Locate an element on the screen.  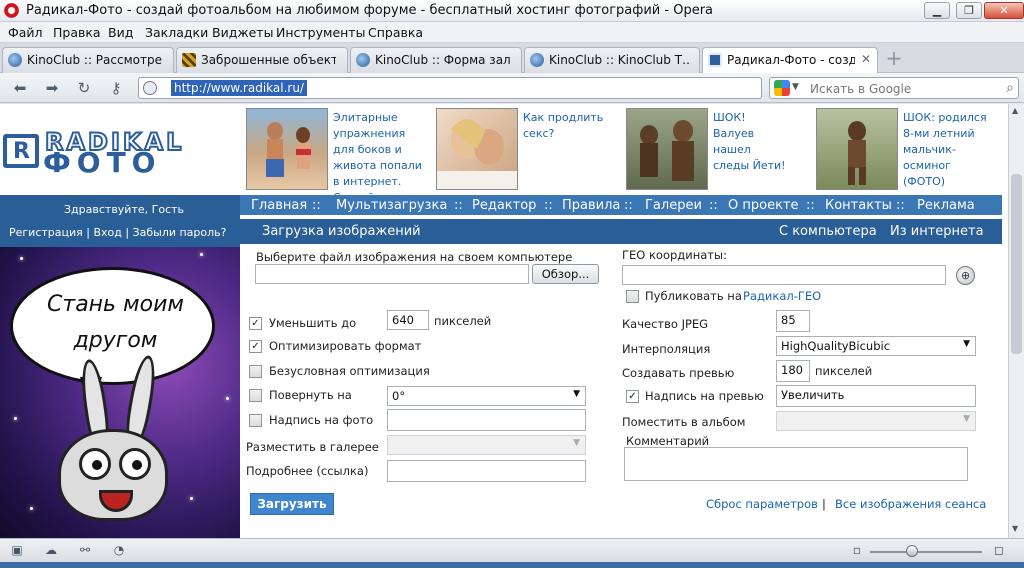
nav-ads: Реклама is located at coordinates (946, 205).